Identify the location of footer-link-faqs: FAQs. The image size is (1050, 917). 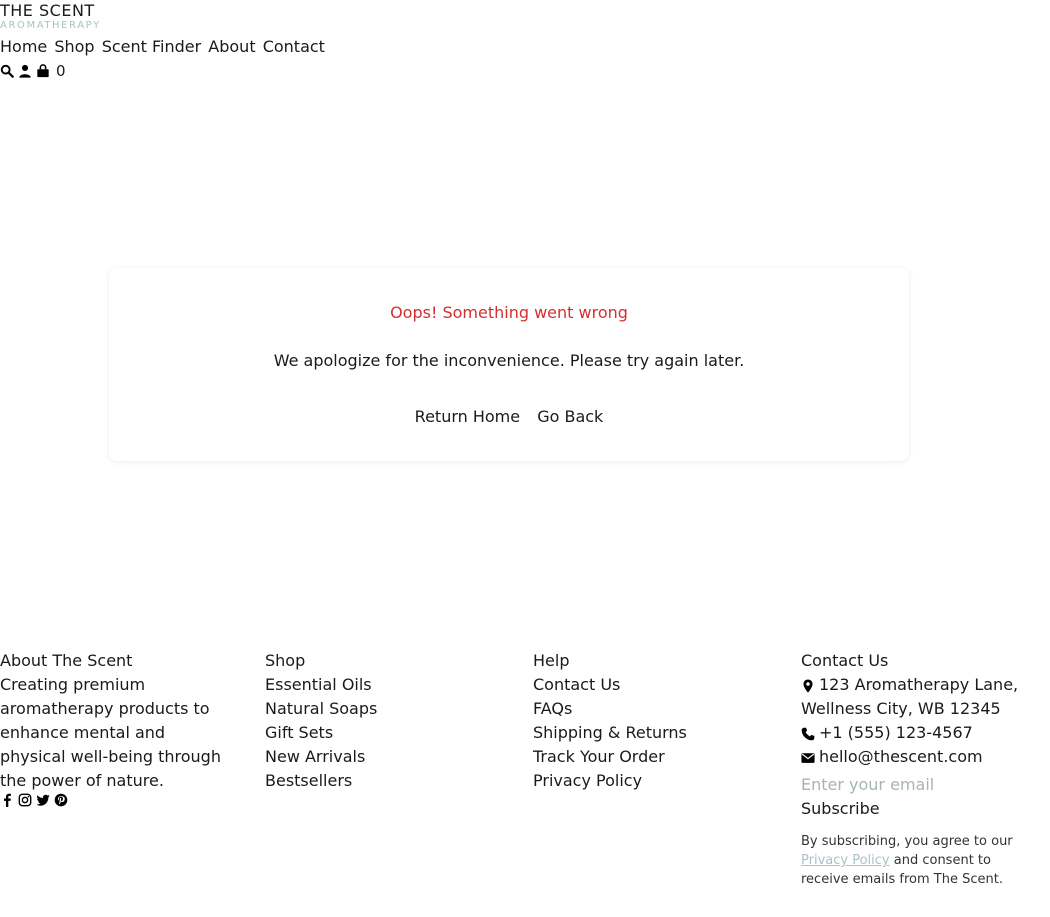
(643, 709).